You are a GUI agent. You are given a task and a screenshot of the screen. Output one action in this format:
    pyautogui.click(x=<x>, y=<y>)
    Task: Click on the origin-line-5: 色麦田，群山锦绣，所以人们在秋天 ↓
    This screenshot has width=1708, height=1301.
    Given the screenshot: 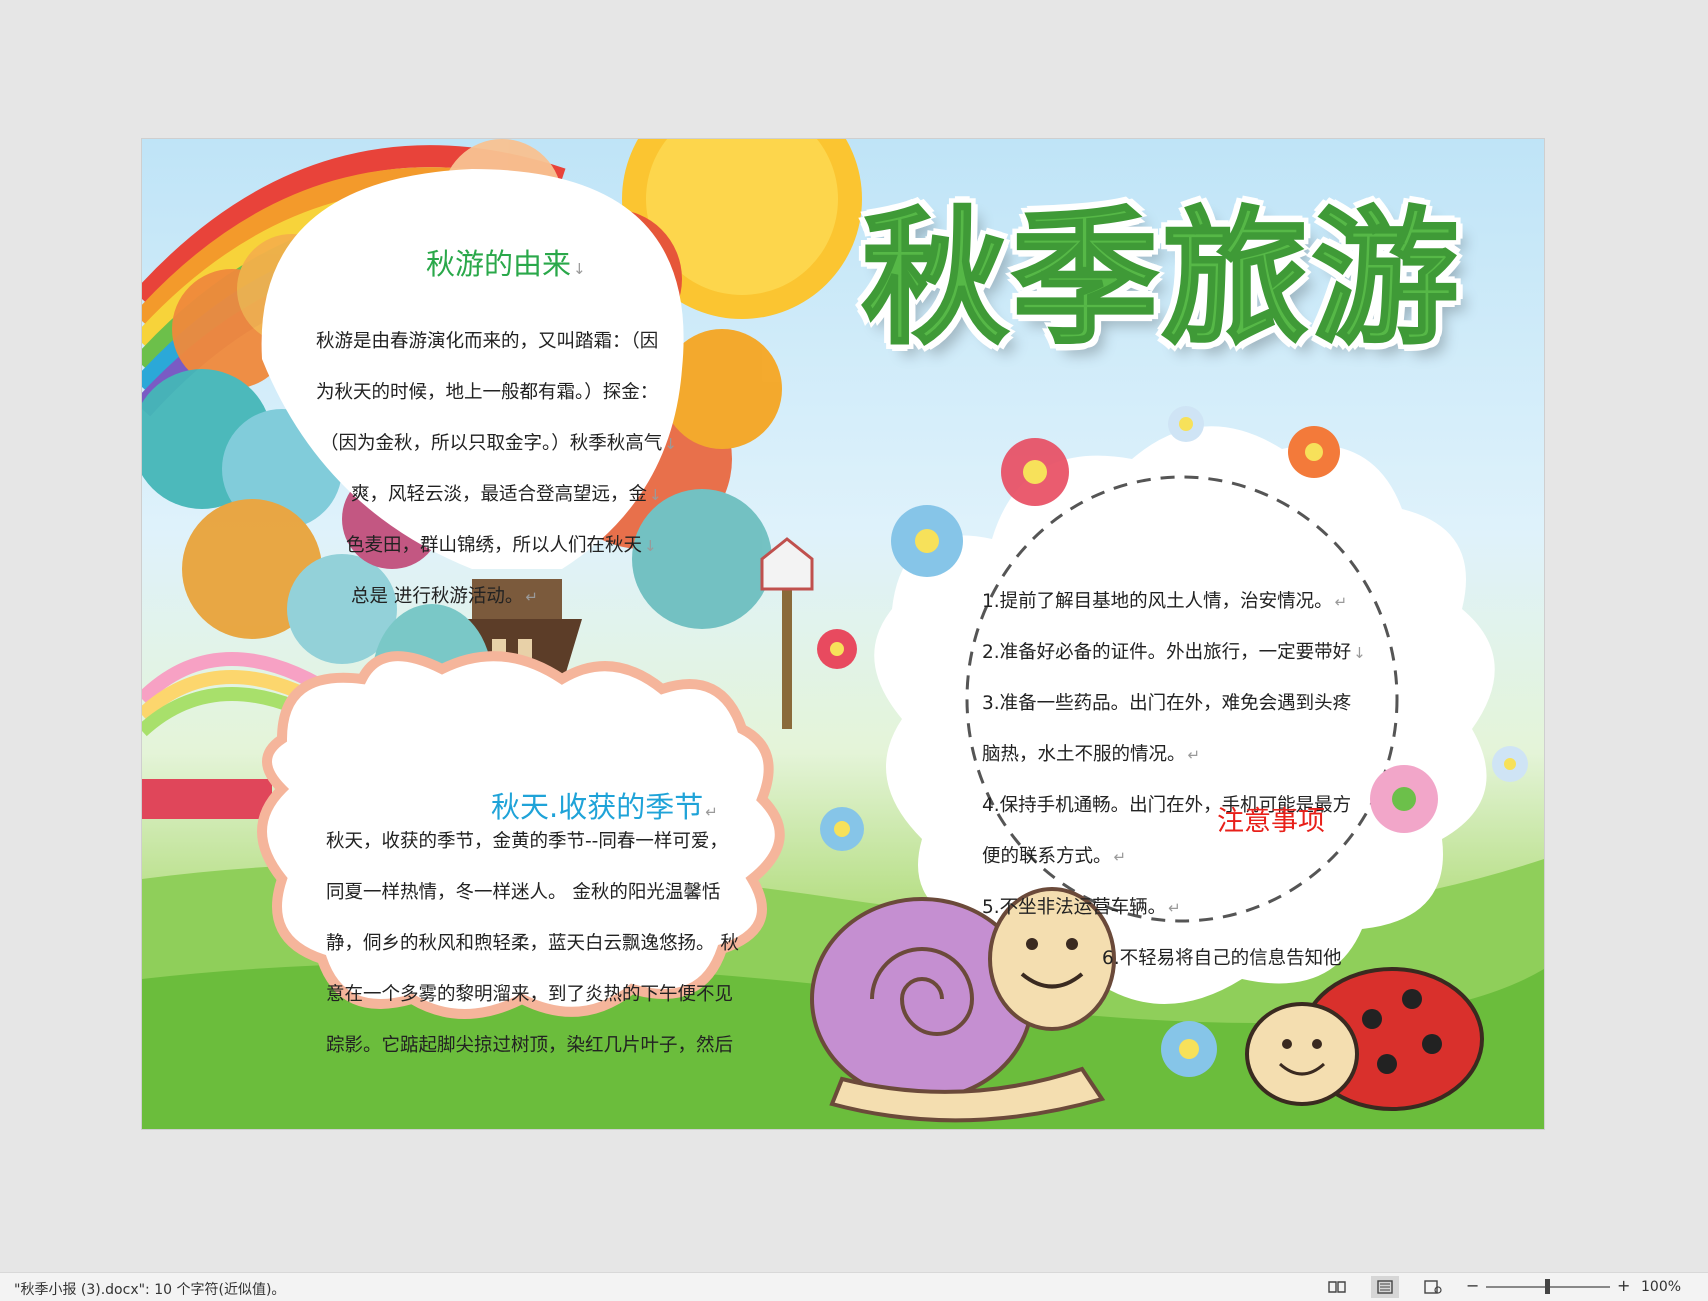 What is the action you would take?
    pyautogui.click(x=501, y=545)
    